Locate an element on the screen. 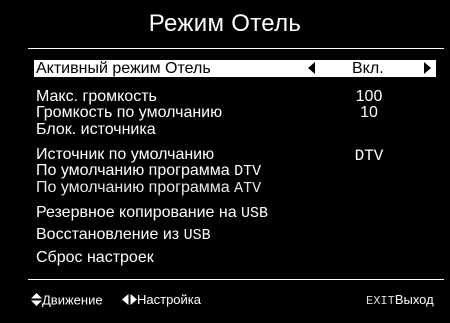 The width and height of the screenshot is (450, 323). menu-item-active-hotel-mode: Активный режим Отель Вкл. is located at coordinates (235, 68).